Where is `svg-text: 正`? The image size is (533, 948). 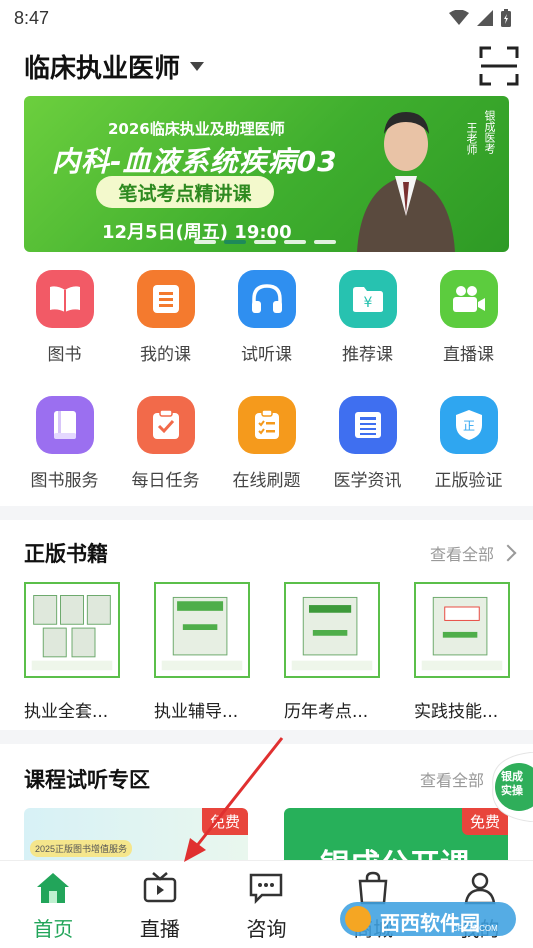 svg-text: 正 is located at coordinates (468, 426).